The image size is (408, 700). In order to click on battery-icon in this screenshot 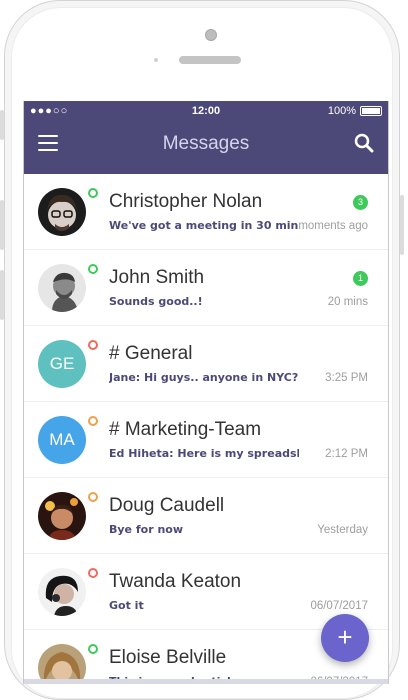, I will do `click(371, 111)`.